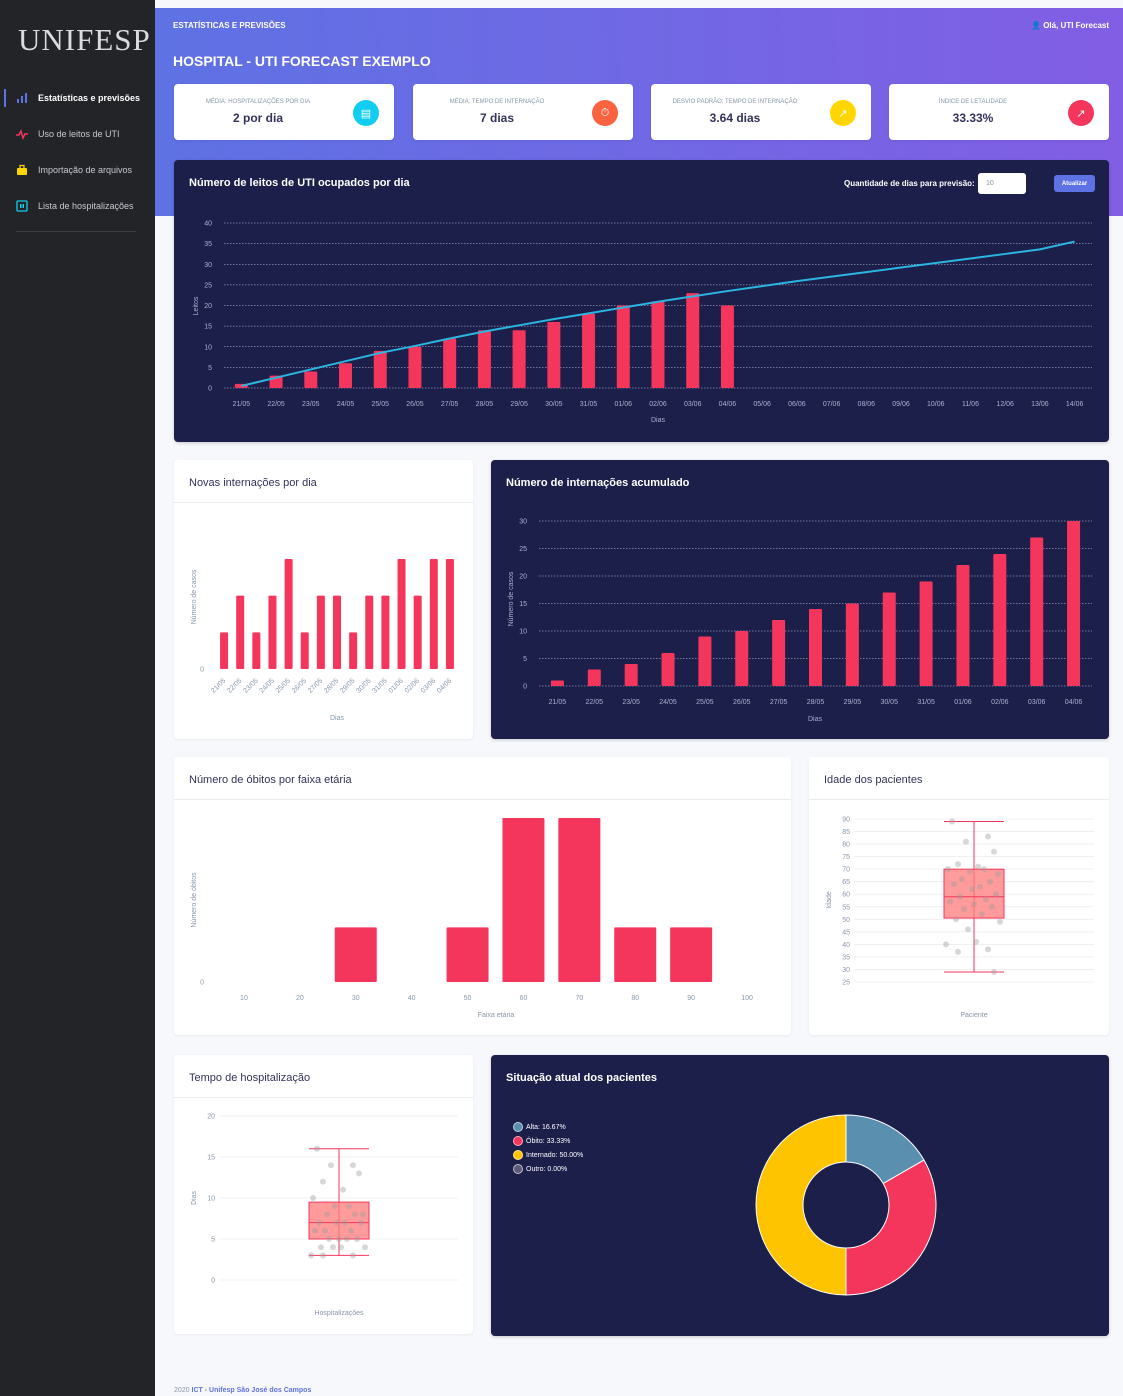  Describe the element at coordinates (970, 404) in the screenshot. I see `x-tick-label: 11/06` at that location.